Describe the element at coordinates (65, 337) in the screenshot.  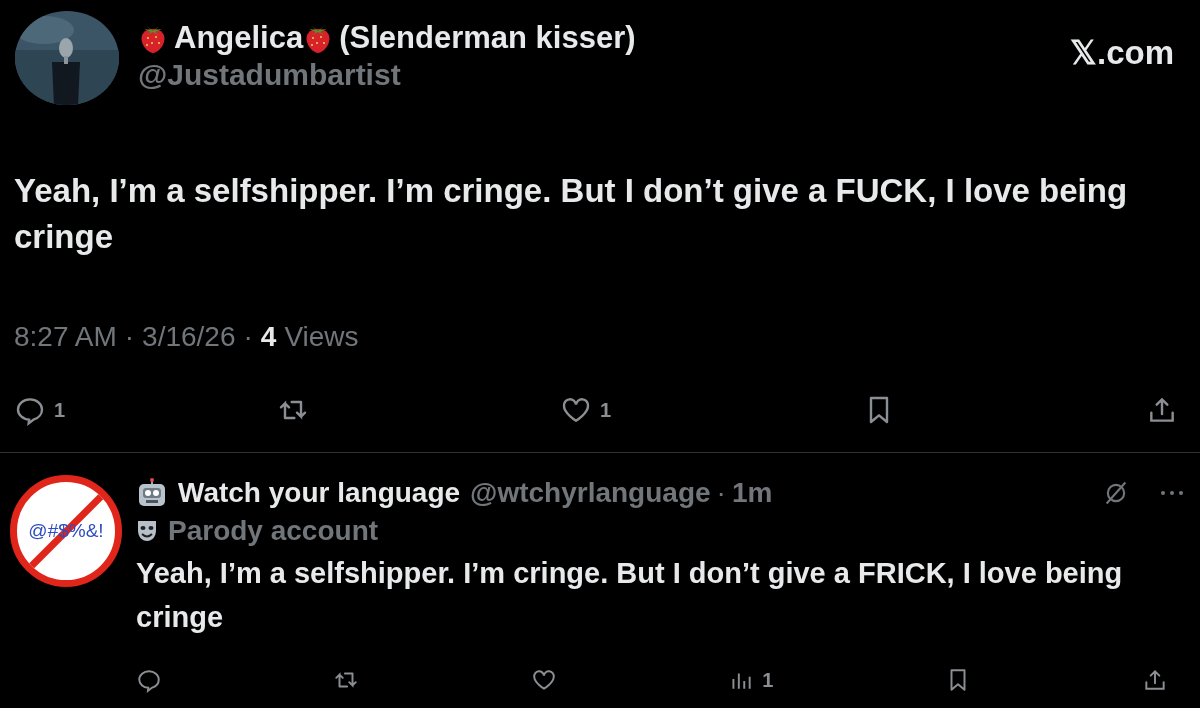
I see `post-time: 8:27 AM` at that location.